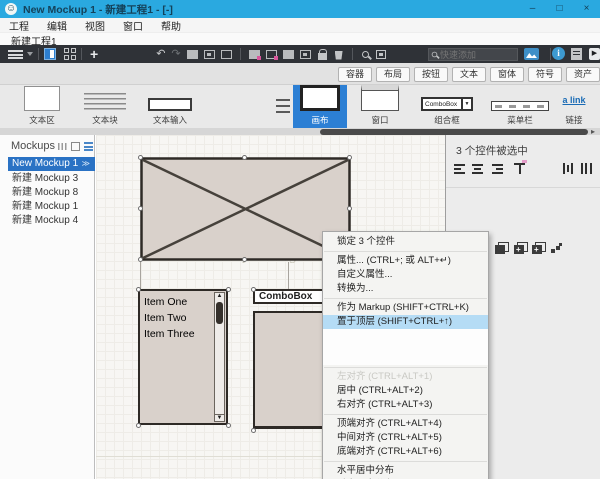  Describe the element at coordinates (521, 248) in the screenshot. I see `group-plus-icon: +` at that location.